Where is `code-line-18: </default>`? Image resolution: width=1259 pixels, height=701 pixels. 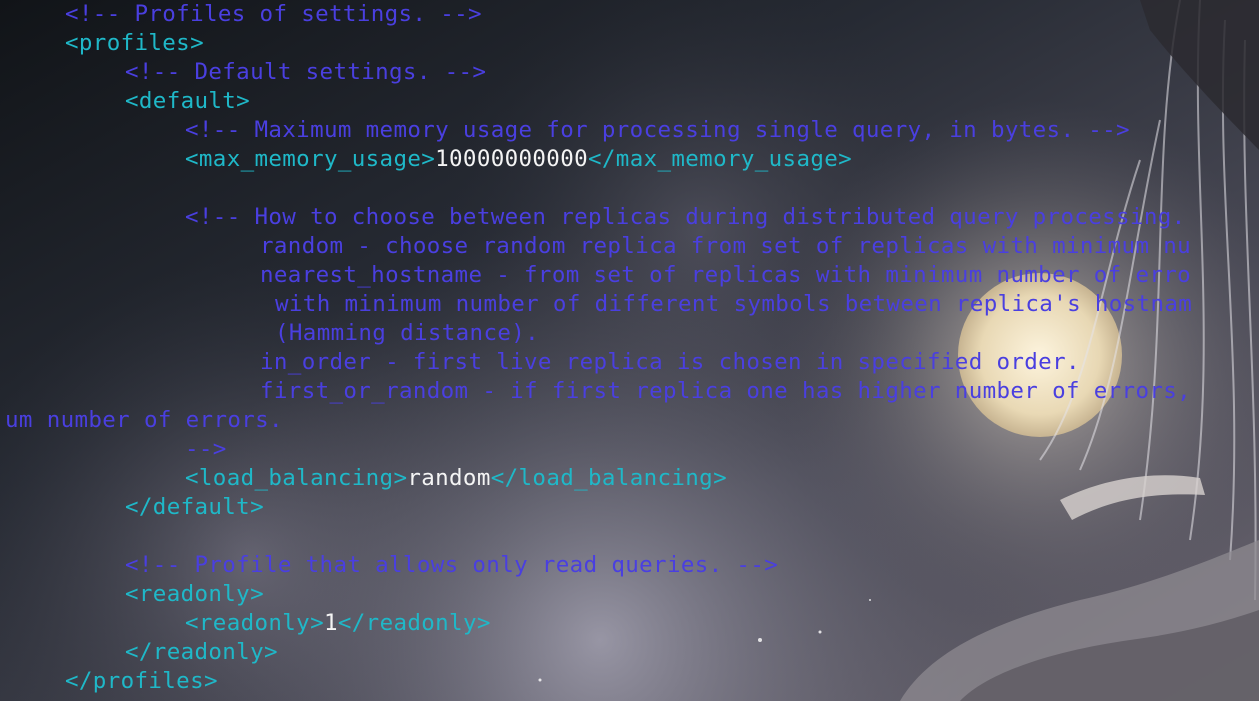 code-line-18: </default> is located at coordinates (194, 507).